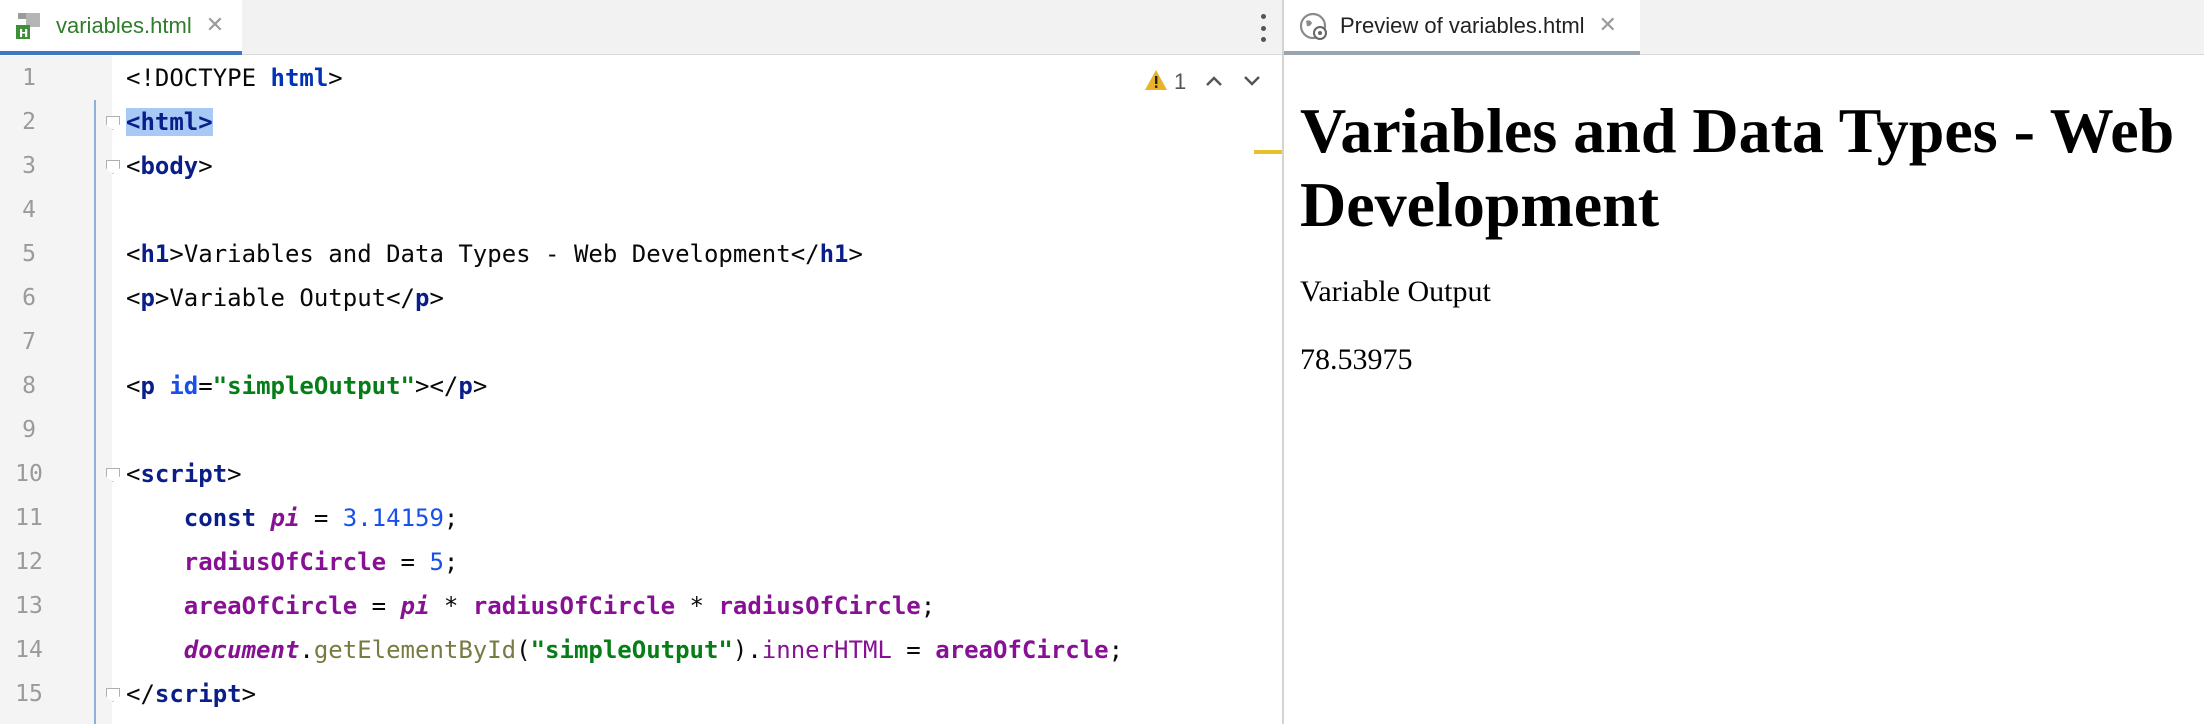  I want to click on more-options-icon, so click(1263, 28).